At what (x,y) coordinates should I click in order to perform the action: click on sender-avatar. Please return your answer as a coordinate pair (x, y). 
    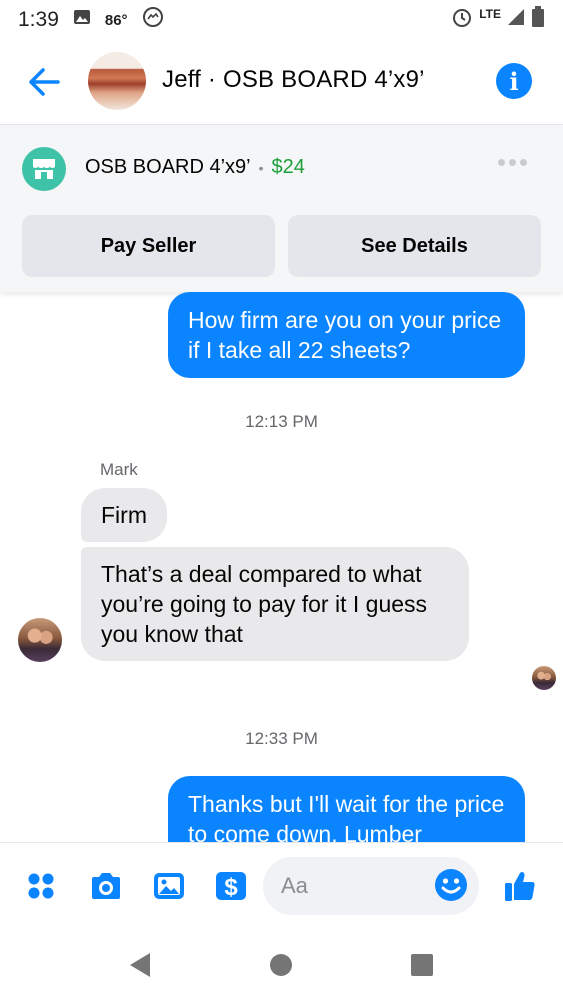
    Looking at the image, I should click on (40, 640).